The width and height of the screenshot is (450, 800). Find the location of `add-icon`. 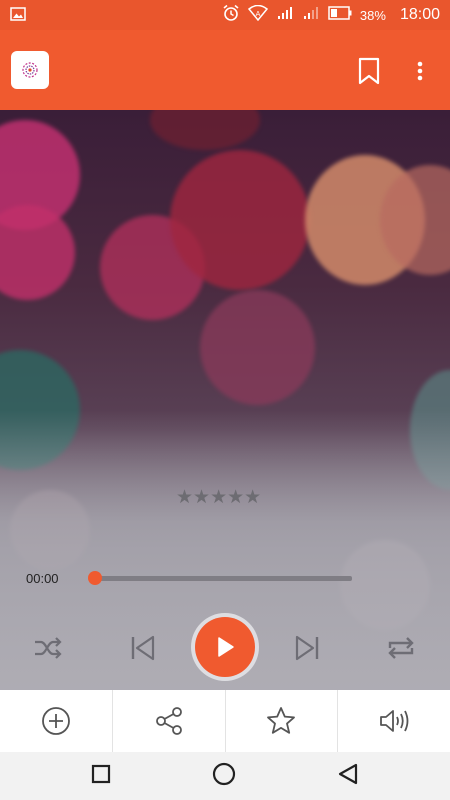

add-icon is located at coordinates (55, 721).